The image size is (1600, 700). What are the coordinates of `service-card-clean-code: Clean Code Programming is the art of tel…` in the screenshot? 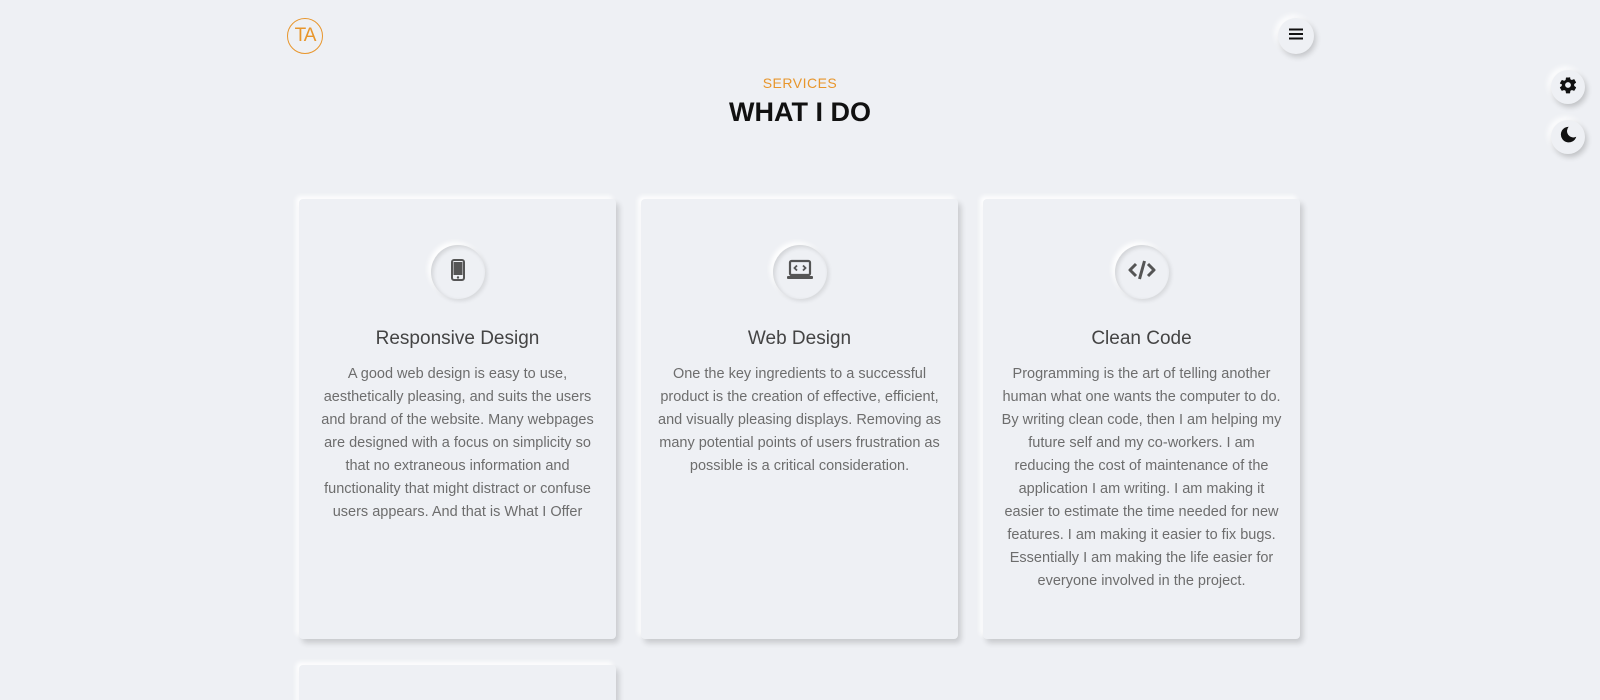 It's located at (1141, 419).